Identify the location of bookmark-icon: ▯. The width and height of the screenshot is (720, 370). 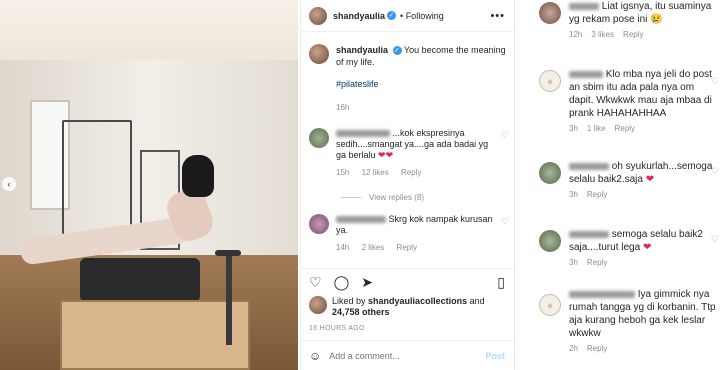
(501, 282).